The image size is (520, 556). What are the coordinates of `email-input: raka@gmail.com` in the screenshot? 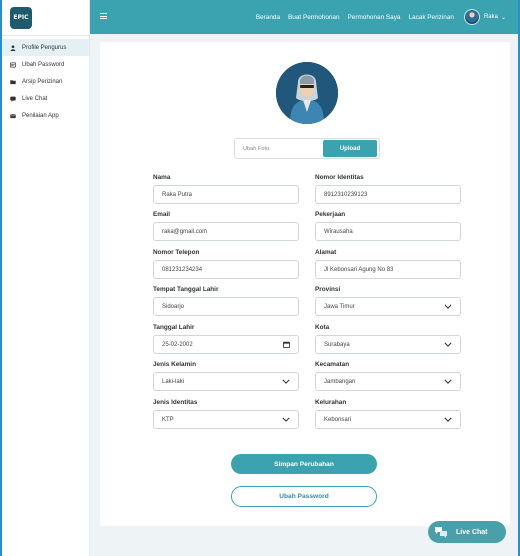 It's located at (226, 231).